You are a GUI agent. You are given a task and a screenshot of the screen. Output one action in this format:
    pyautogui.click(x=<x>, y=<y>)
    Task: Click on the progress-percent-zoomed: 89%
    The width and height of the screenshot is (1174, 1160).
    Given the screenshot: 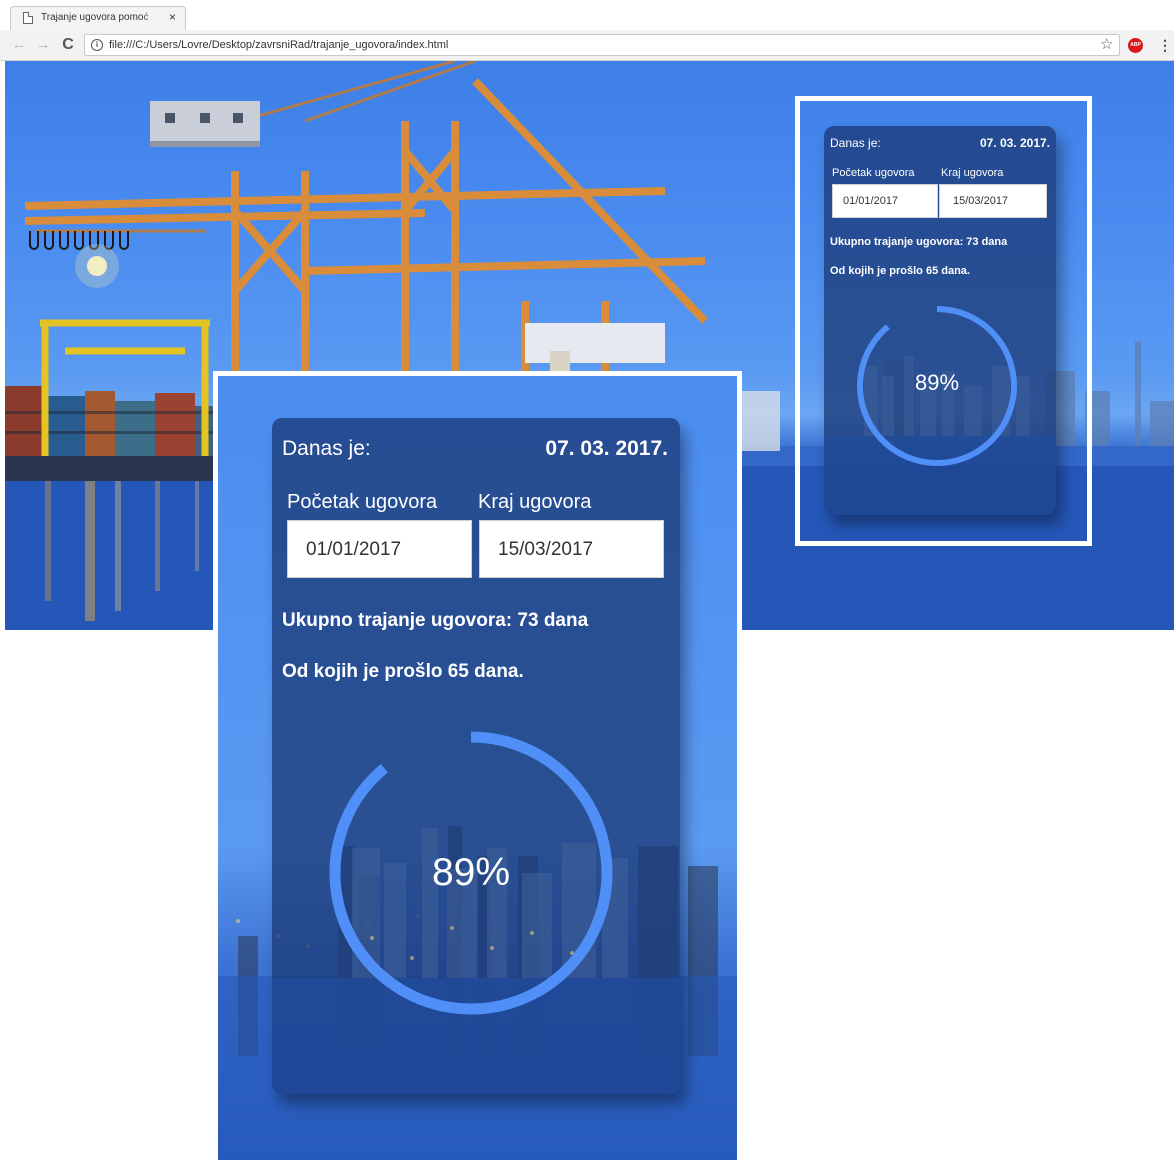 What is the action you would take?
    pyautogui.click(x=471, y=872)
    